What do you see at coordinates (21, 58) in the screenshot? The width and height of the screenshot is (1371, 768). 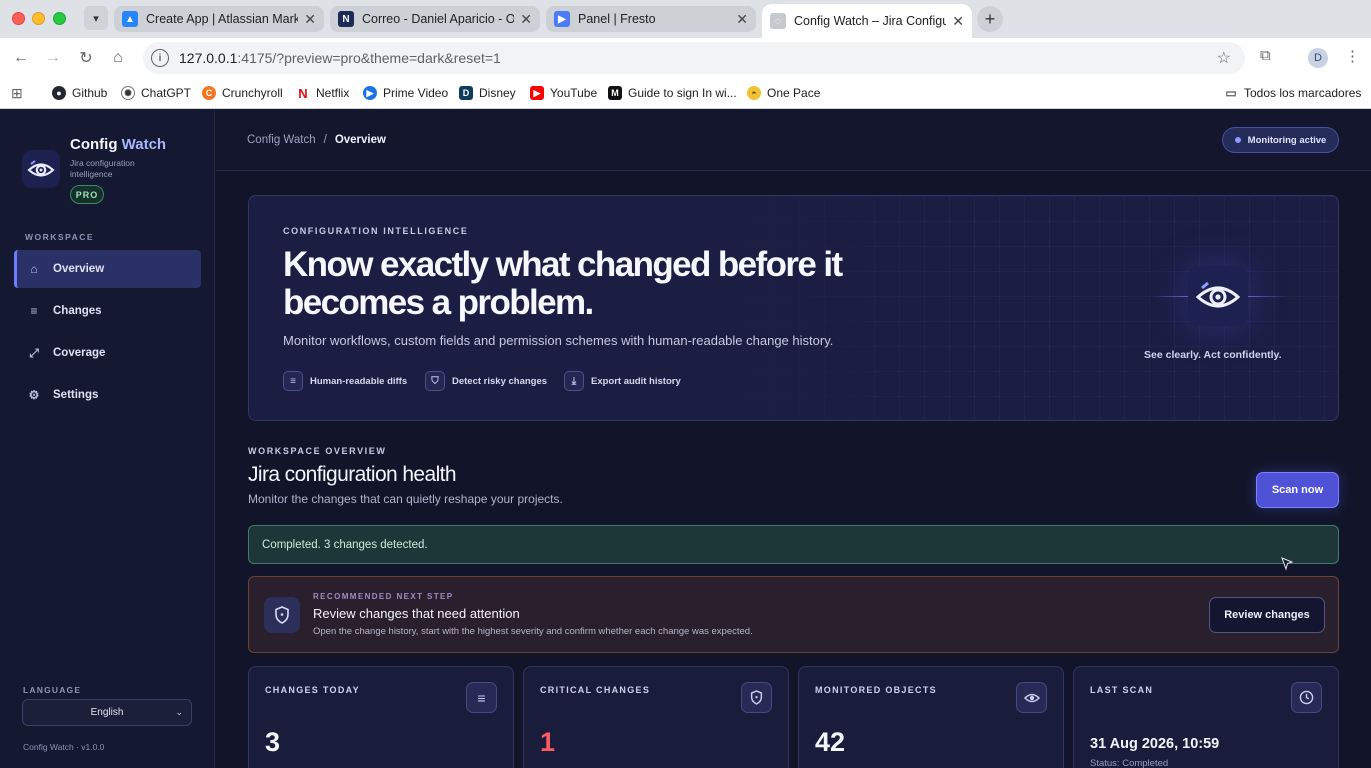 I see `back-button: ←` at bounding box center [21, 58].